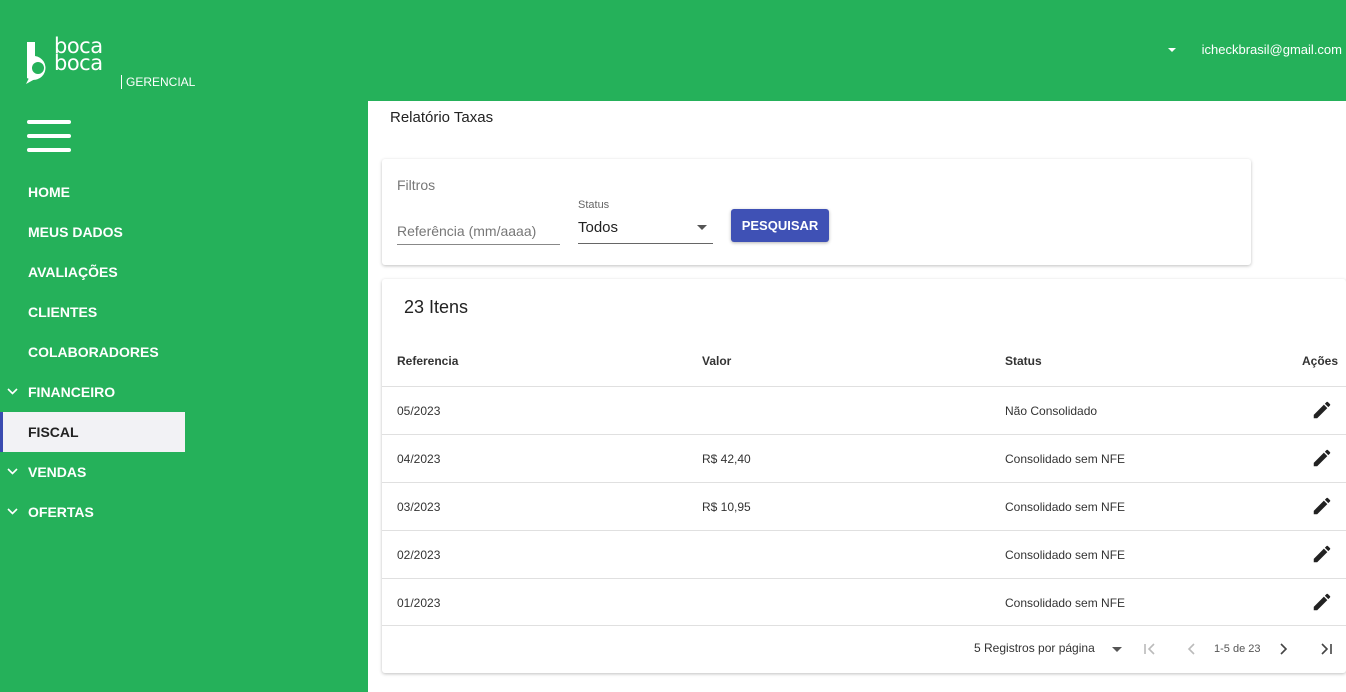 The width and height of the screenshot is (1346, 692). What do you see at coordinates (1192, 649) in the screenshot?
I see `previous-page-icon` at bounding box center [1192, 649].